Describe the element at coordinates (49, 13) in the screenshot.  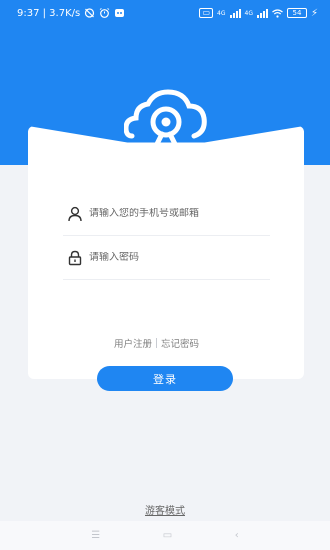
I see `status-time-speed: 9:37 | 3.7K/s` at that location.